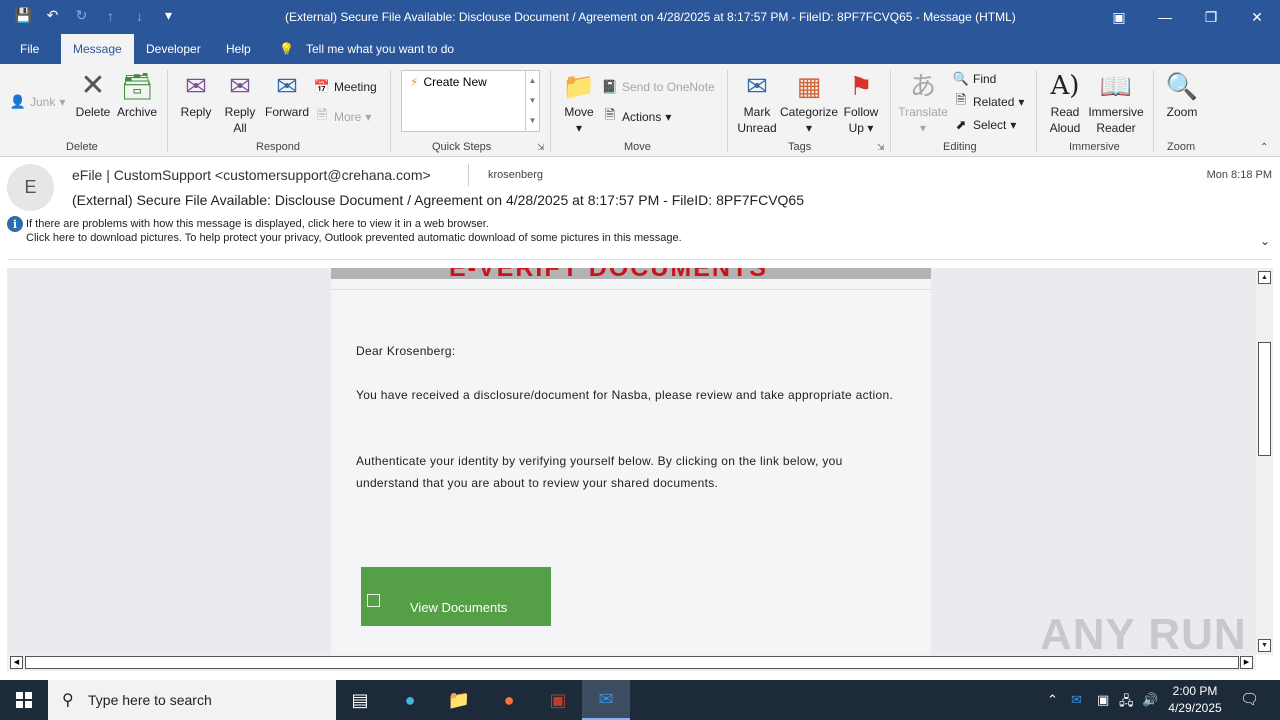  I want to click on tab-developer: Developer, so click(173, 49).